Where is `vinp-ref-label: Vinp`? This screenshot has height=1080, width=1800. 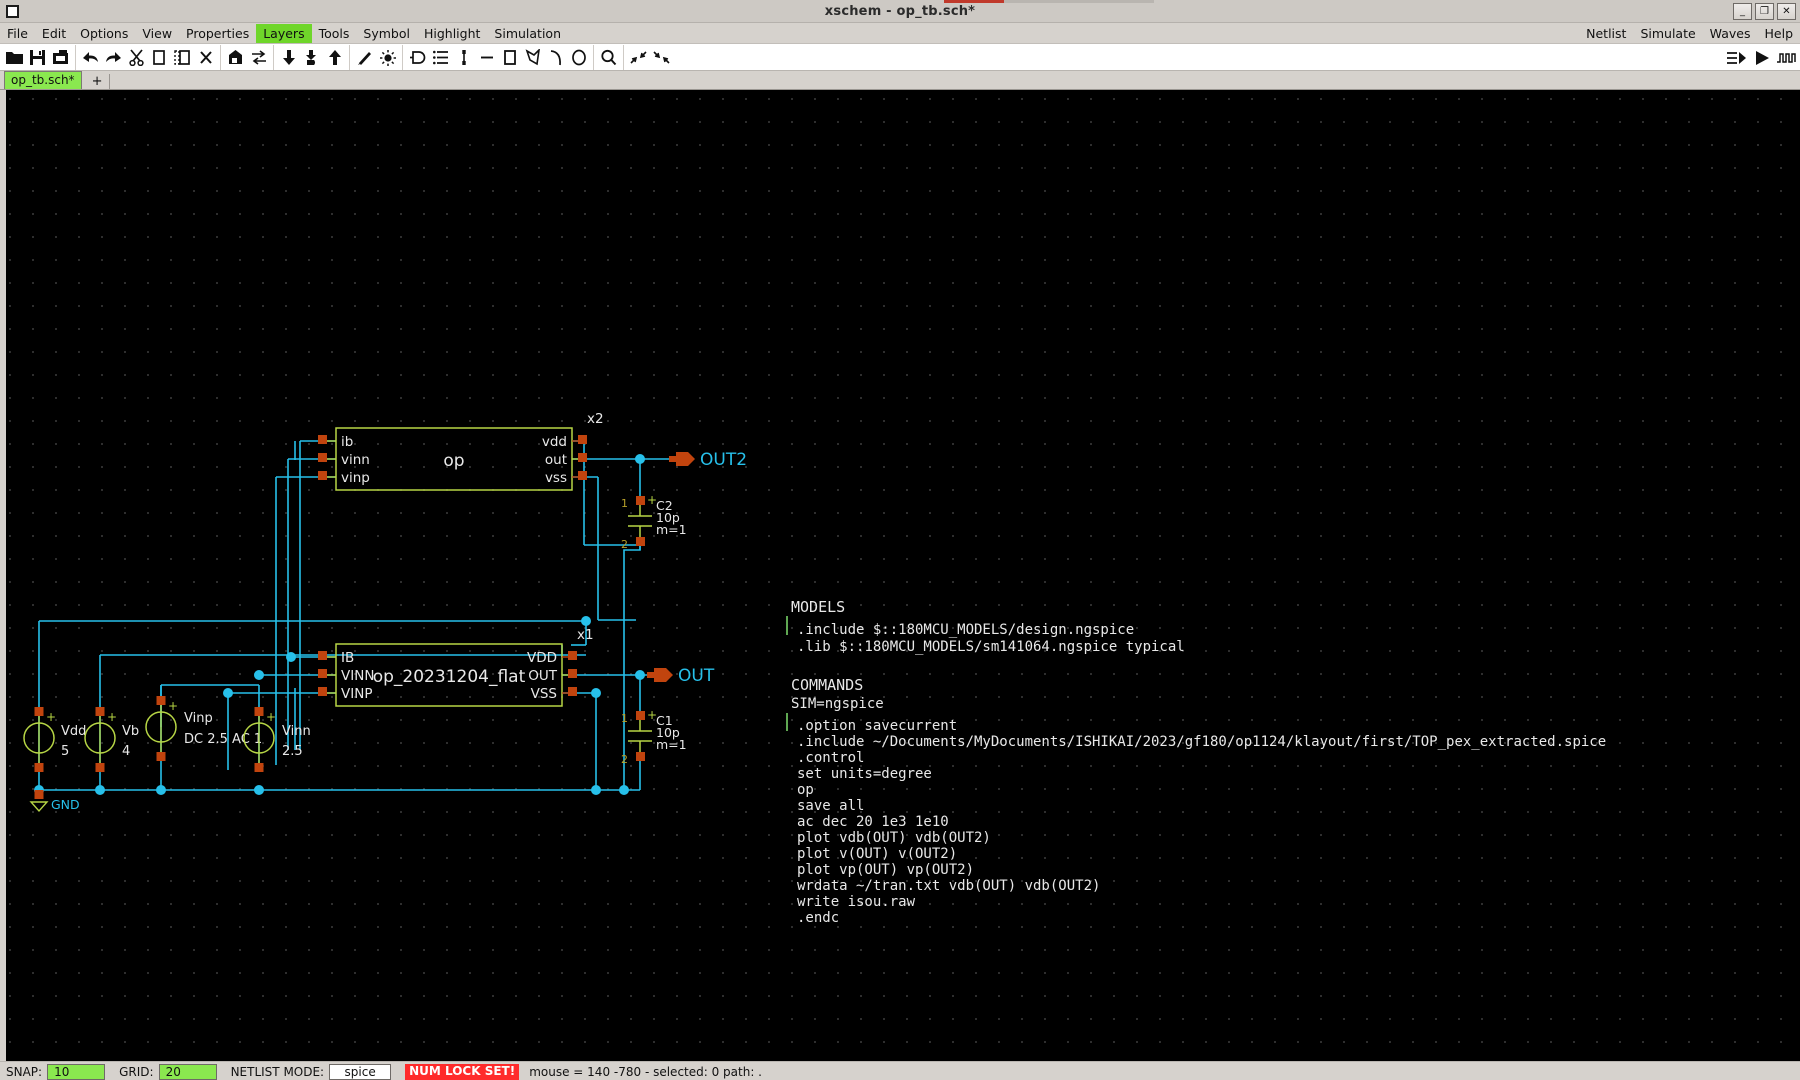 vinp-ref-label: Vinp is located at coordinates (198, 718).